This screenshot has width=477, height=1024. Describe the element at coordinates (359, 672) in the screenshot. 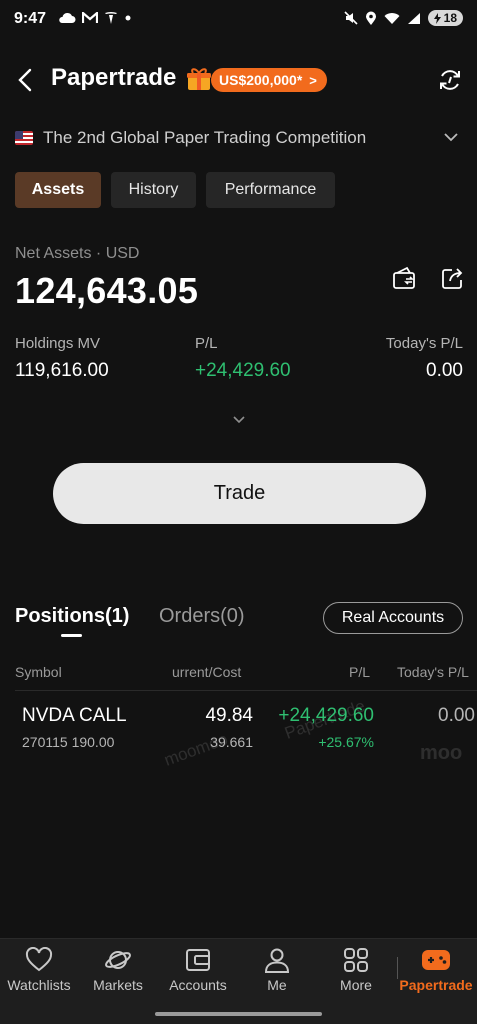

I see `col-header-pl: P/L` at that location.